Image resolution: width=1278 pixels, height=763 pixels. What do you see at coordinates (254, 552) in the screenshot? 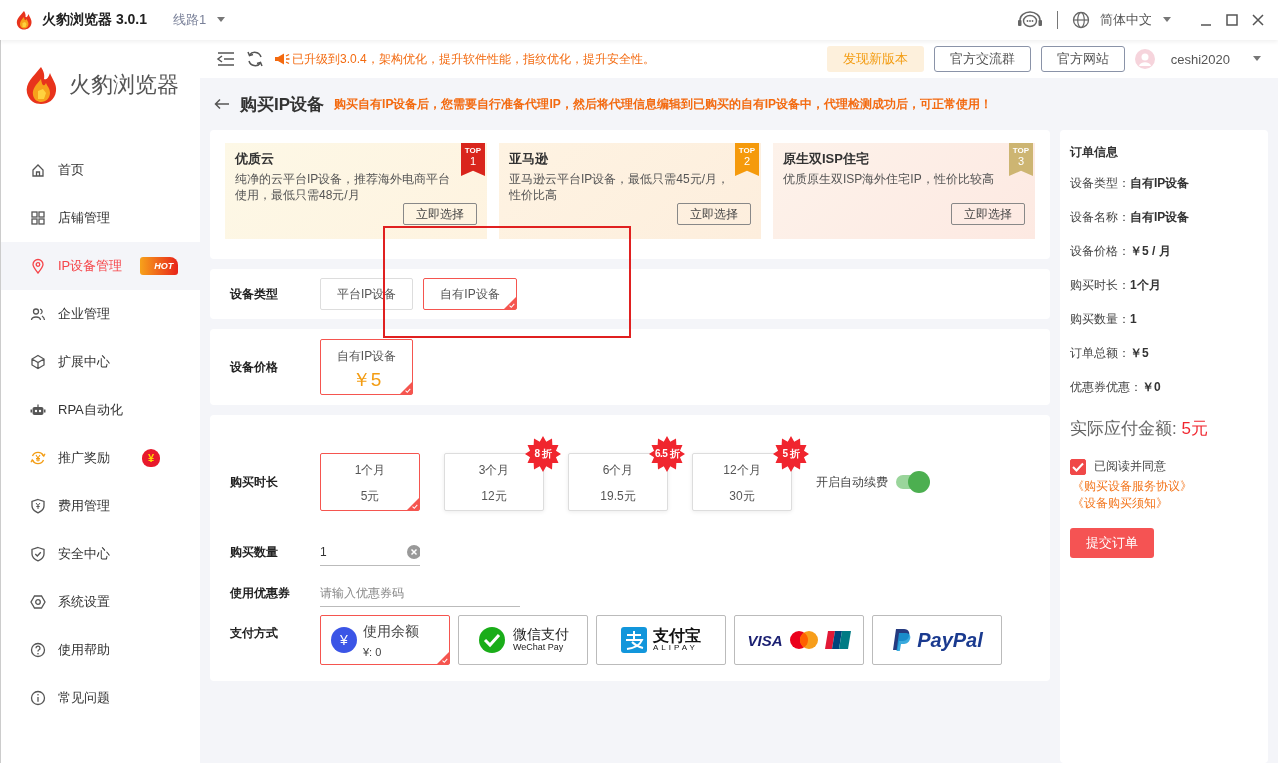
I see `field-label: 购买数量` at bounding box center [254, 552].